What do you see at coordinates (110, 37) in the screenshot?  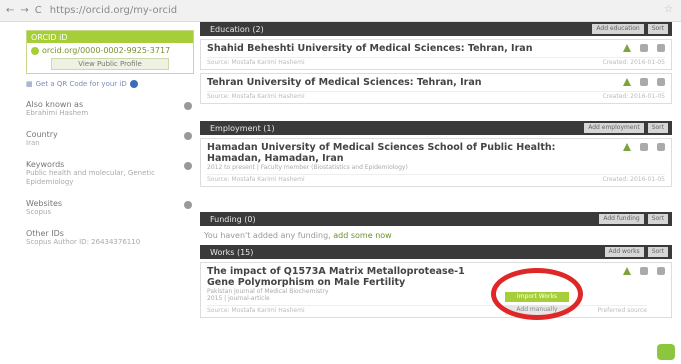 I see `orcid-id-label: ORCID iD` at bounding box center [110, 37].